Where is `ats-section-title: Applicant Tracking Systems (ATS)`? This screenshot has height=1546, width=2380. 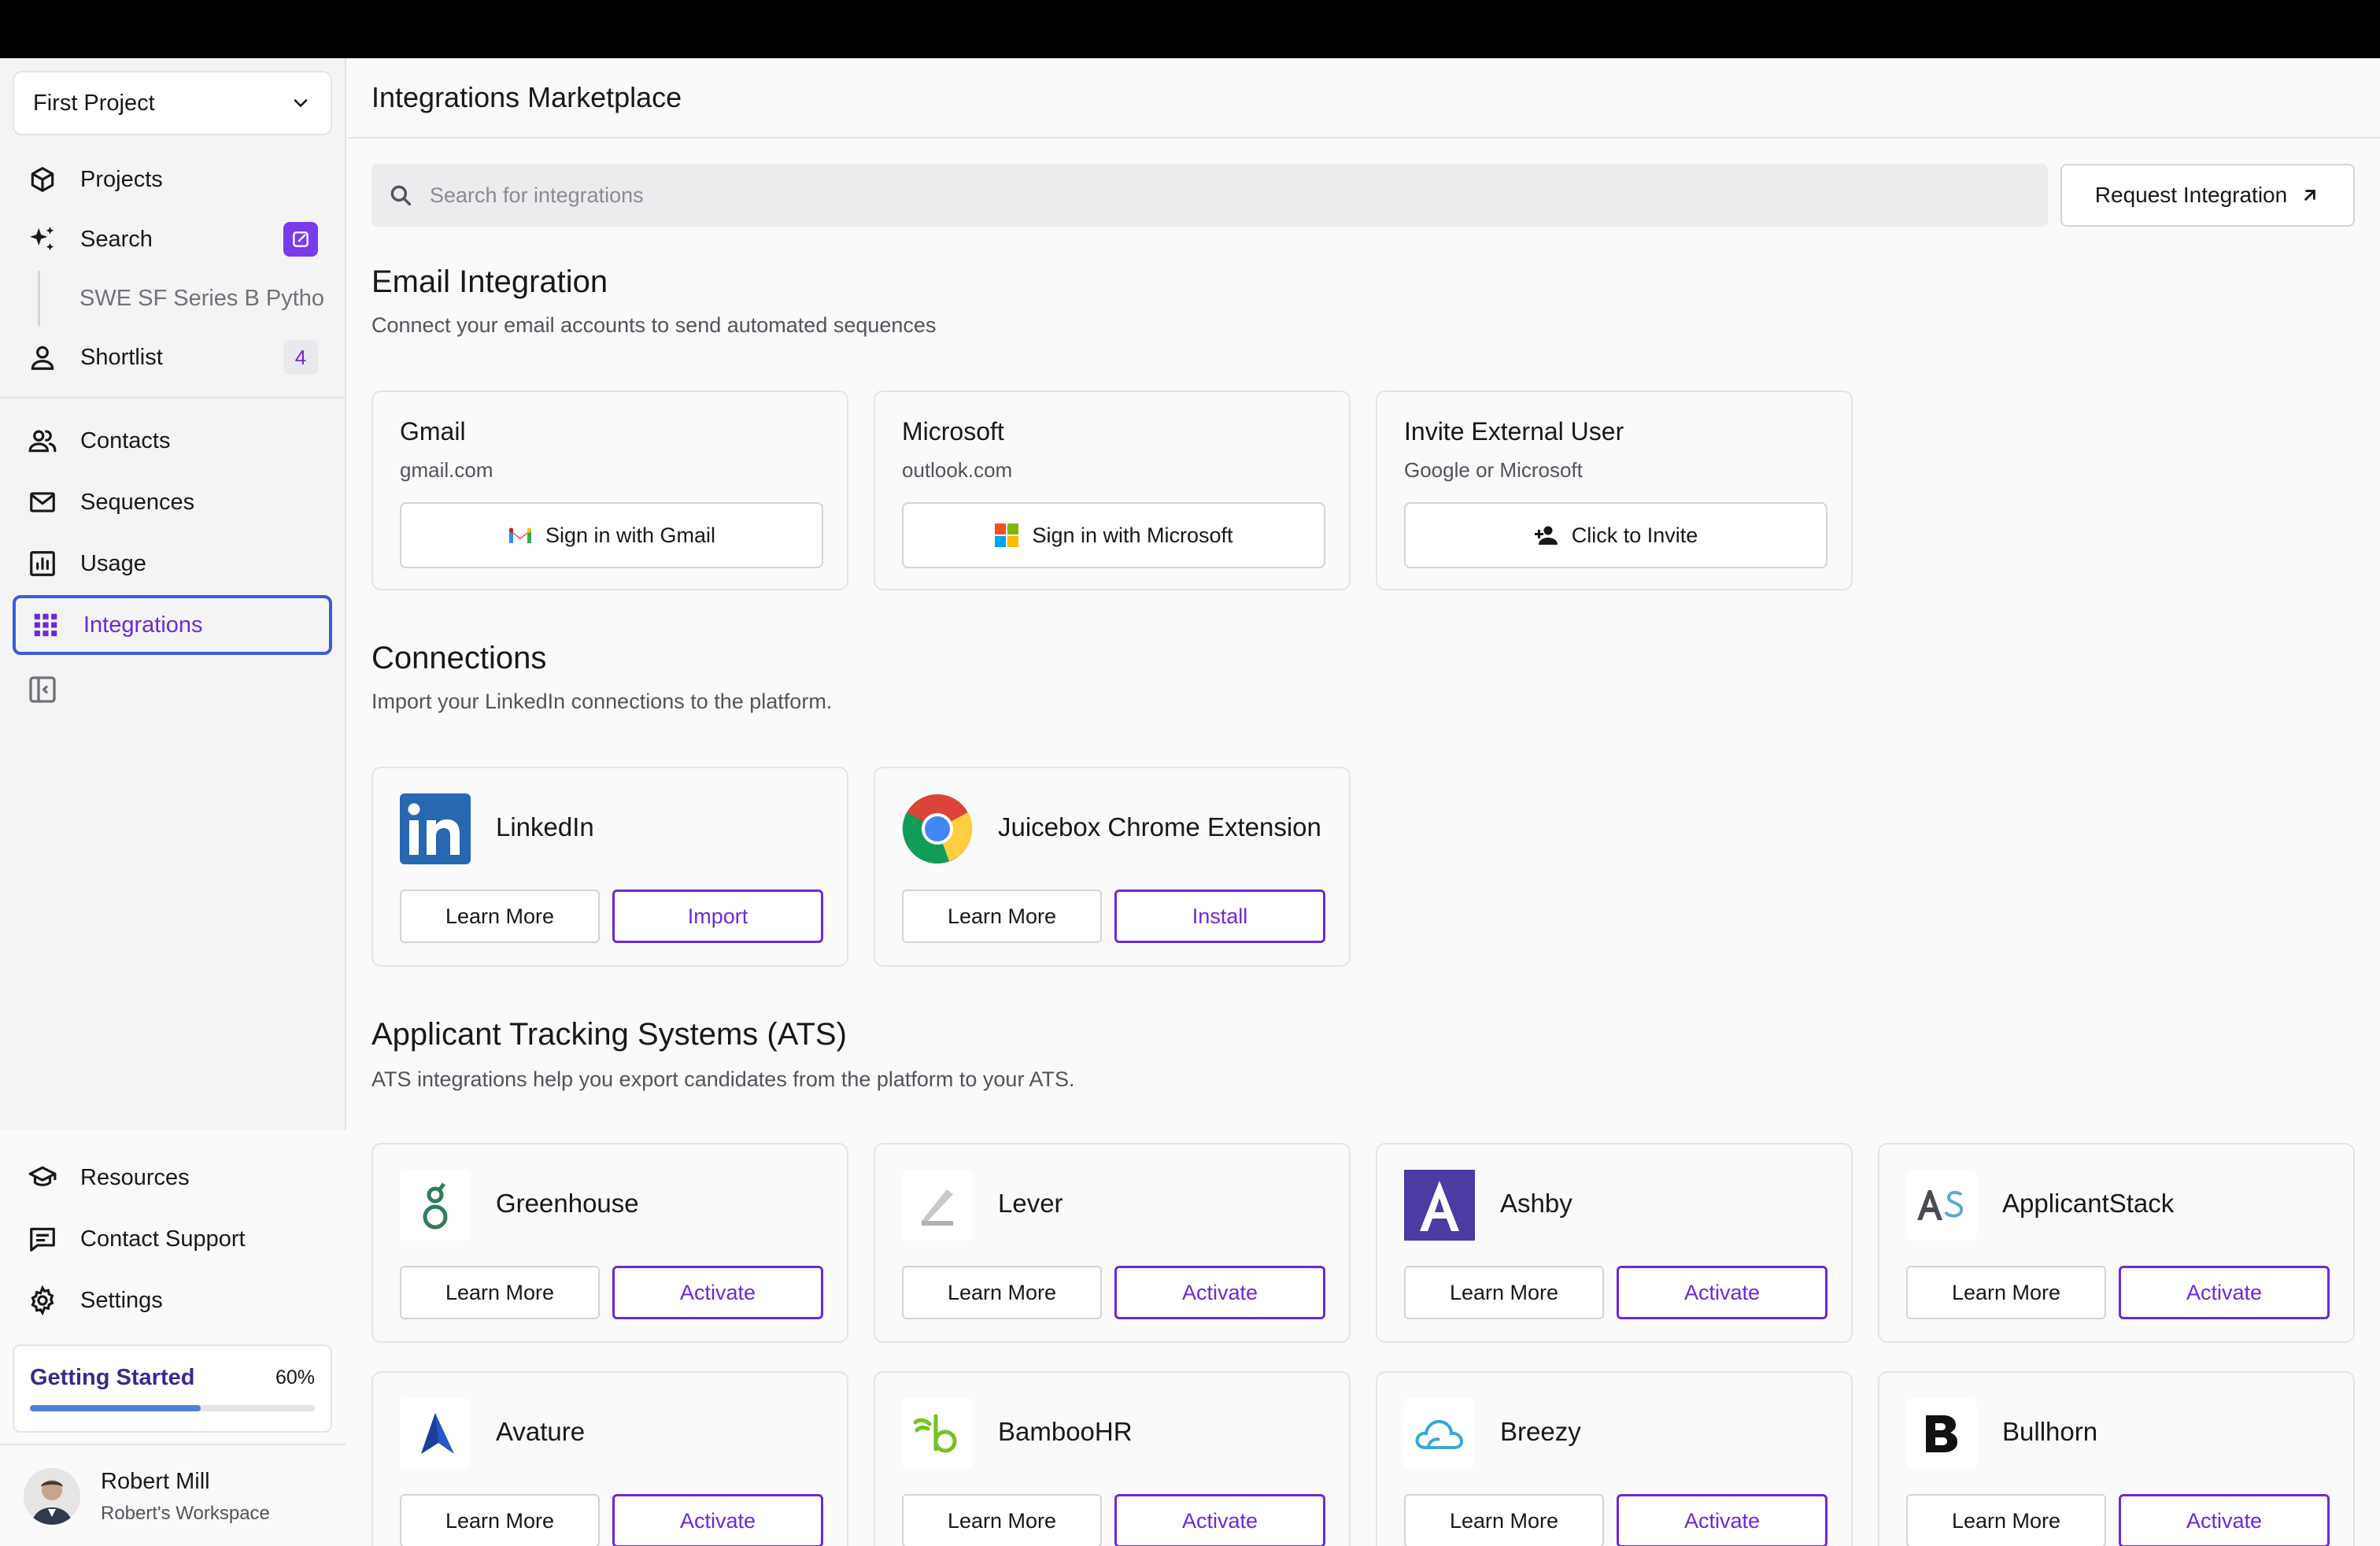 ats-section-title: Applicant Tracking Systems (ATS) is located at coordinates (609, 1034).